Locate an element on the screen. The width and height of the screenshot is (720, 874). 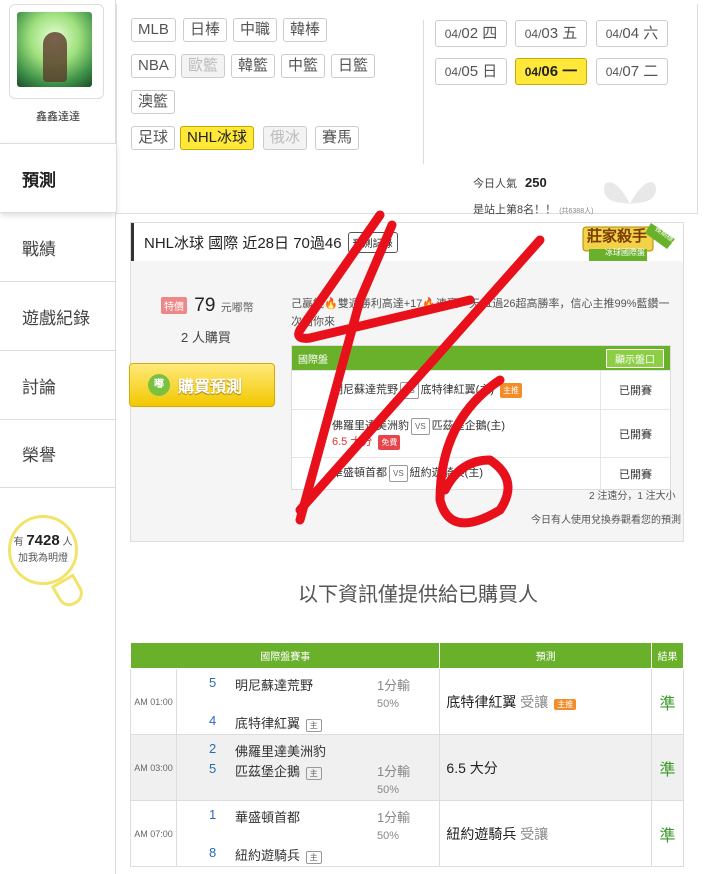
game-time: AM 03:00 is located at coordinates (153, 767).